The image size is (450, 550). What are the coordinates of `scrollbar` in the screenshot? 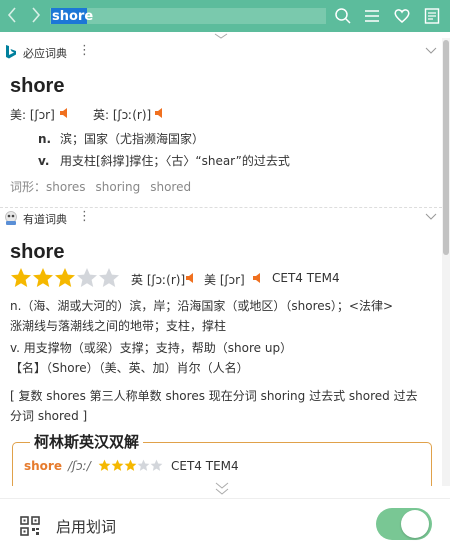 It's located at (446, 262).